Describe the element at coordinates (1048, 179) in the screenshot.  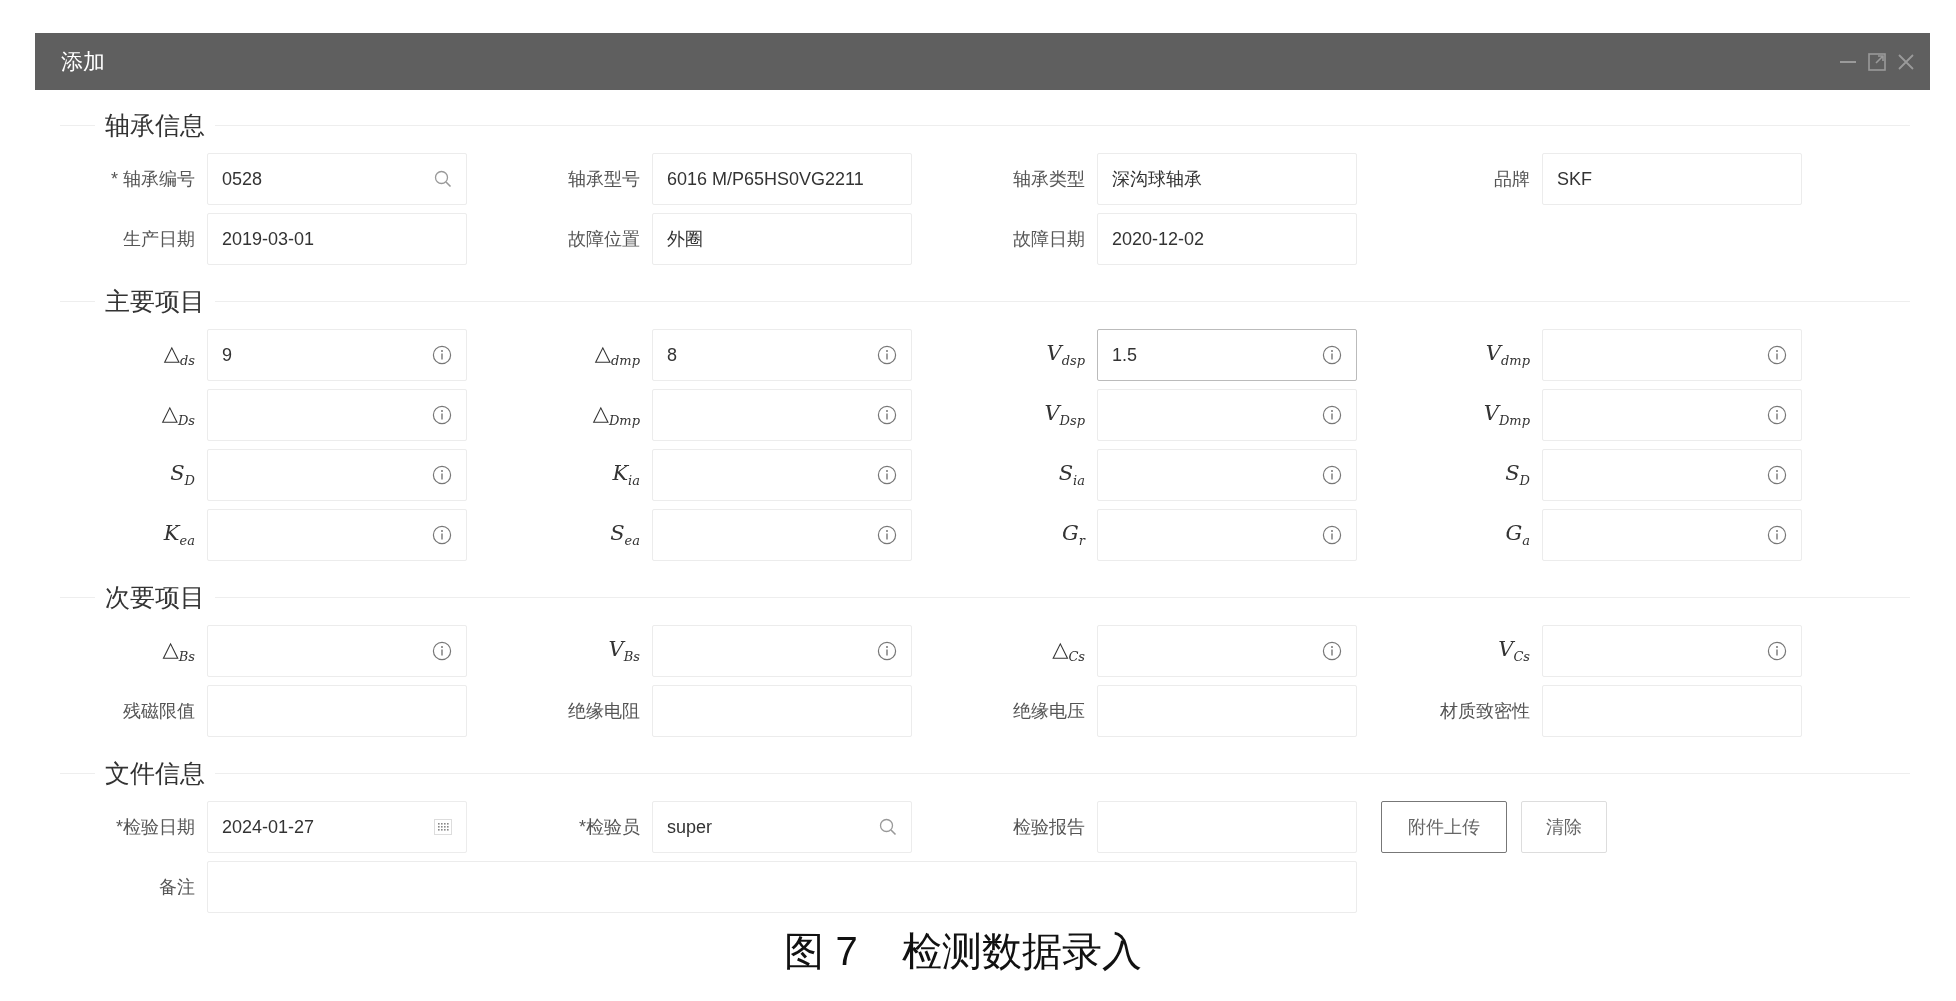
I see `field-label: 轴承类型` at that location.